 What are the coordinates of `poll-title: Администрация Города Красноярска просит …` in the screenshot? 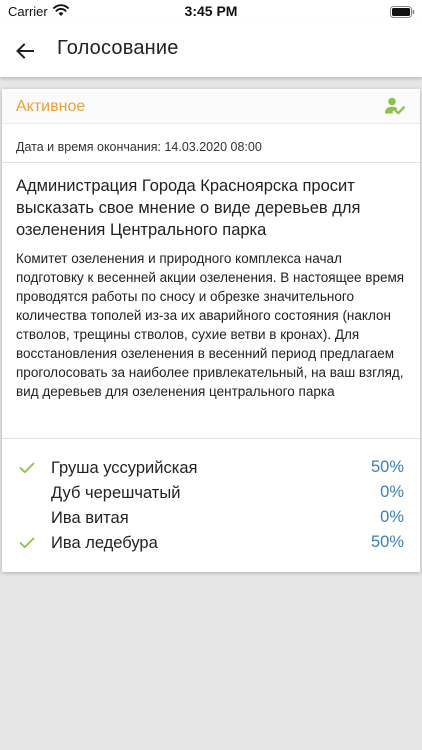 It's located at (188, 208).